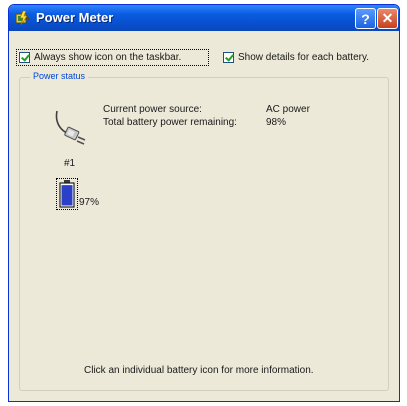 The height and width of the screenshot is (406, 407). What do you see at coordinates (59, 76) in the screenshot?
I see `power-status-group-label: Power status` at bounding box center [59, 76].